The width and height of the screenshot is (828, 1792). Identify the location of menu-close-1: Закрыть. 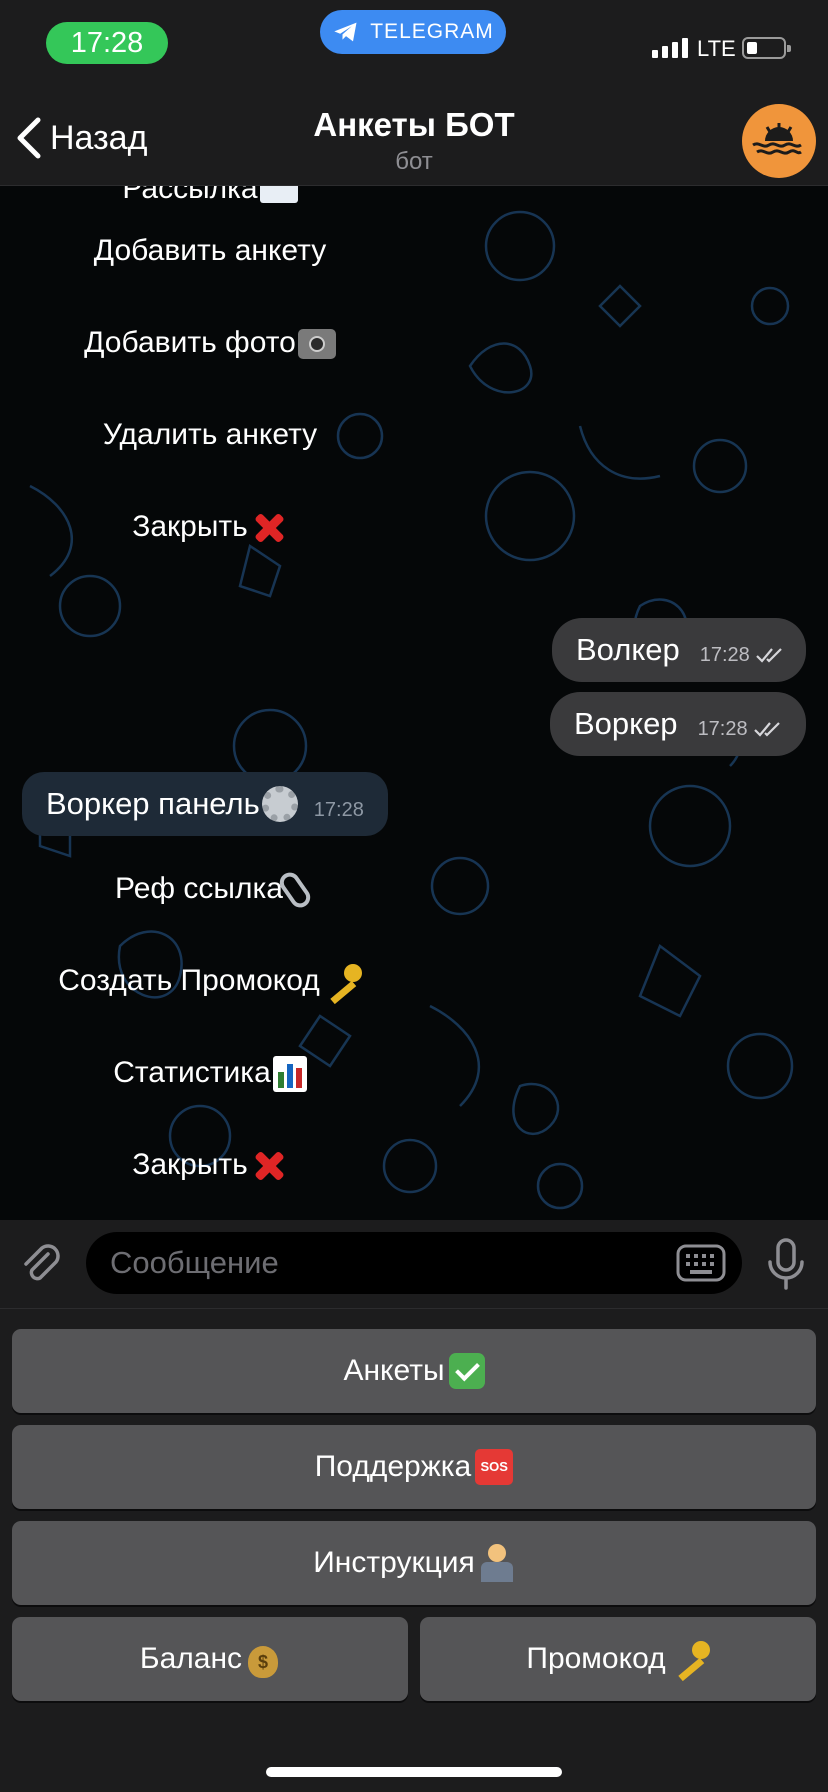
(210, 527).